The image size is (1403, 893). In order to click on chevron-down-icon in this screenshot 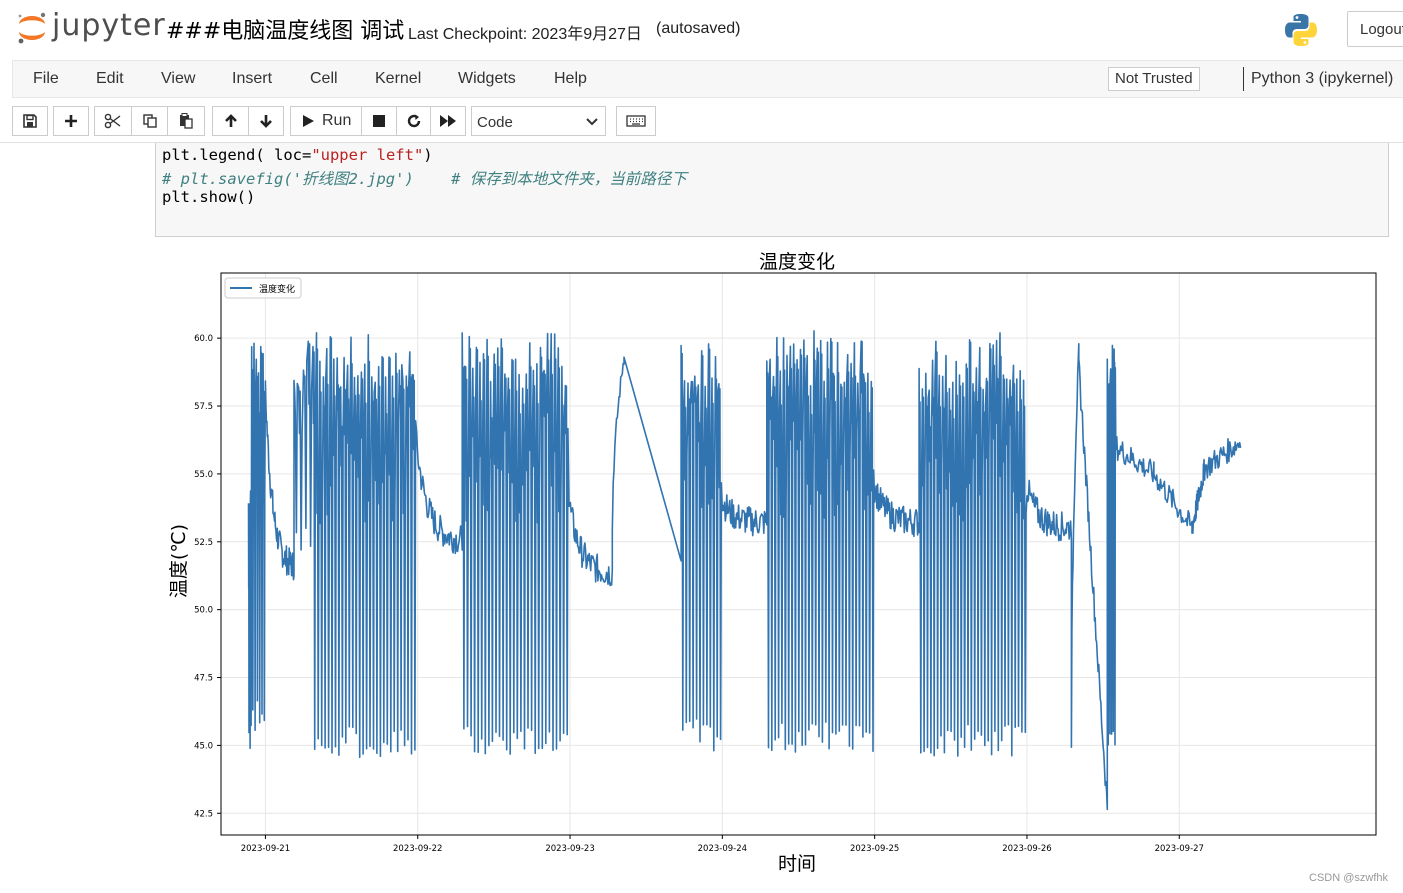, I will do `click(592, 122)`.